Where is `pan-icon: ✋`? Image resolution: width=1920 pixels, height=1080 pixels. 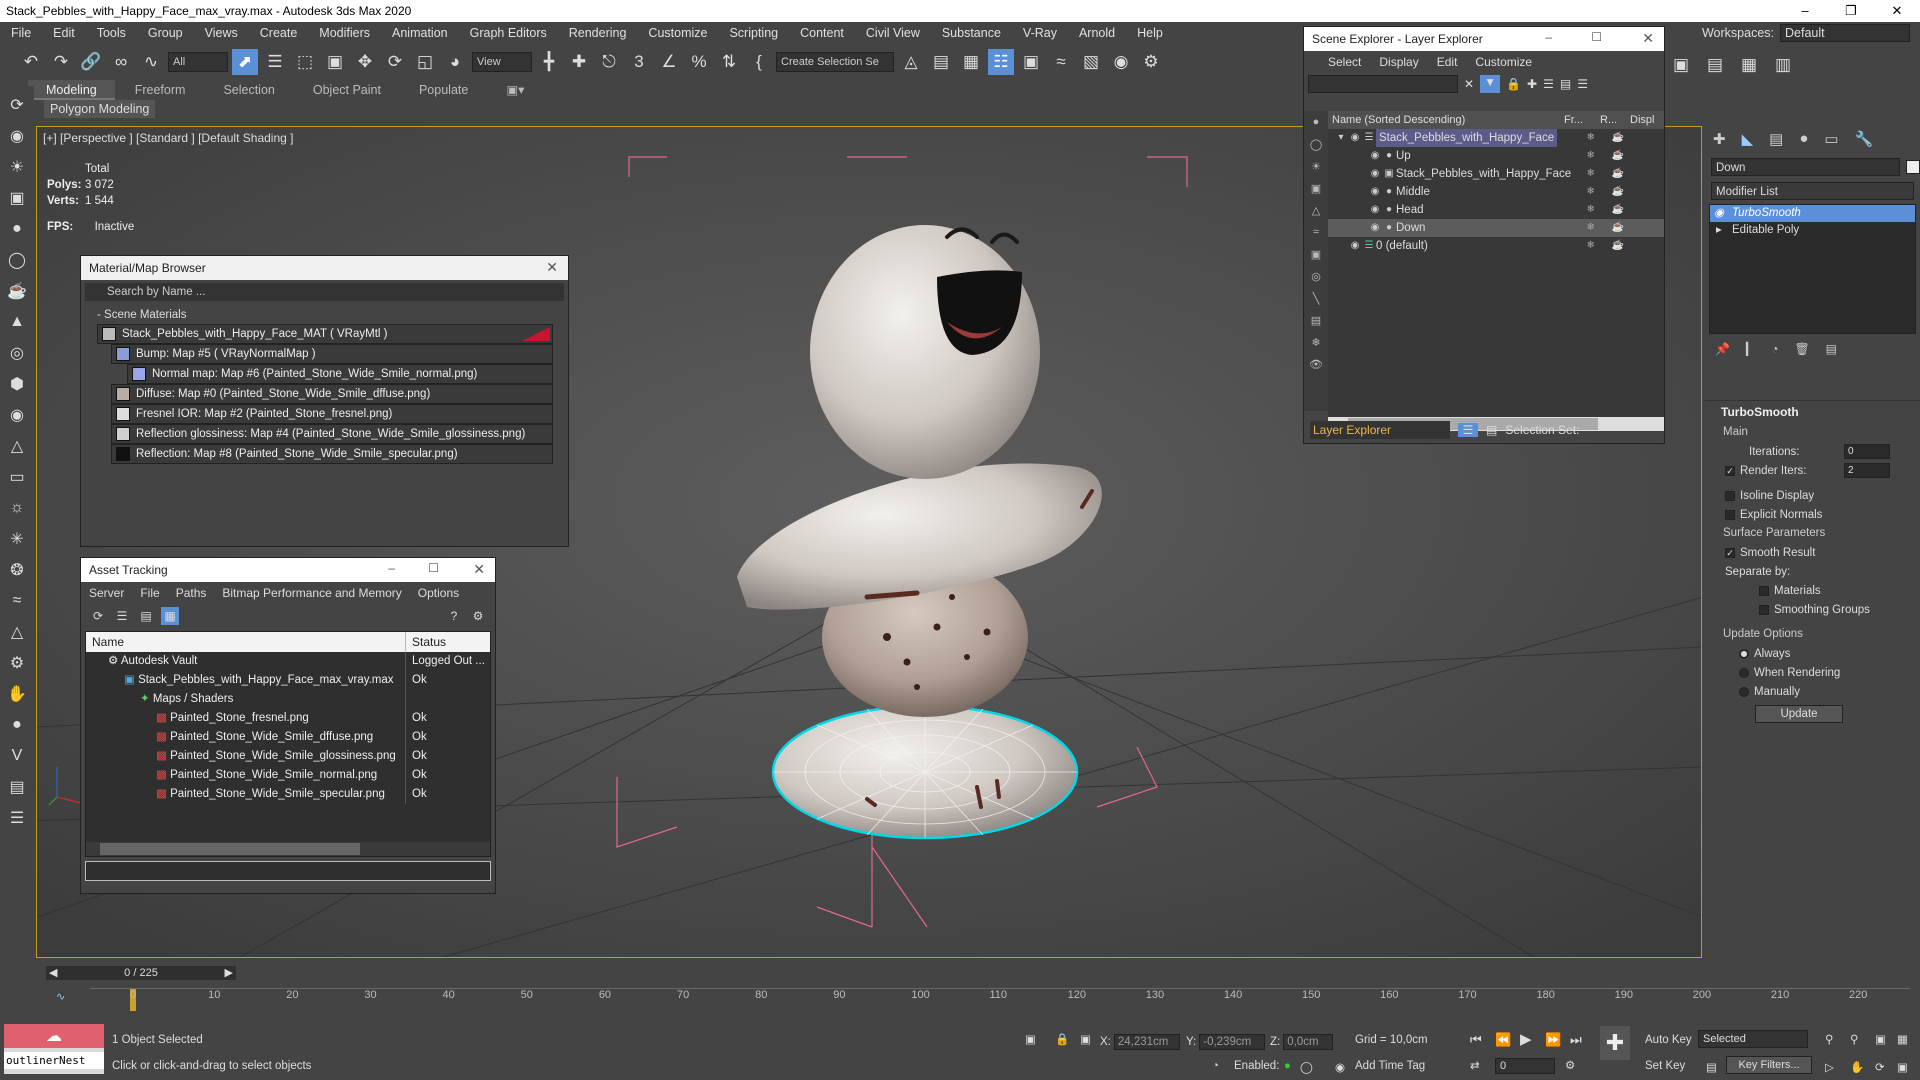
pan-icon: ✋ is located at coordinates (1857, 1067).